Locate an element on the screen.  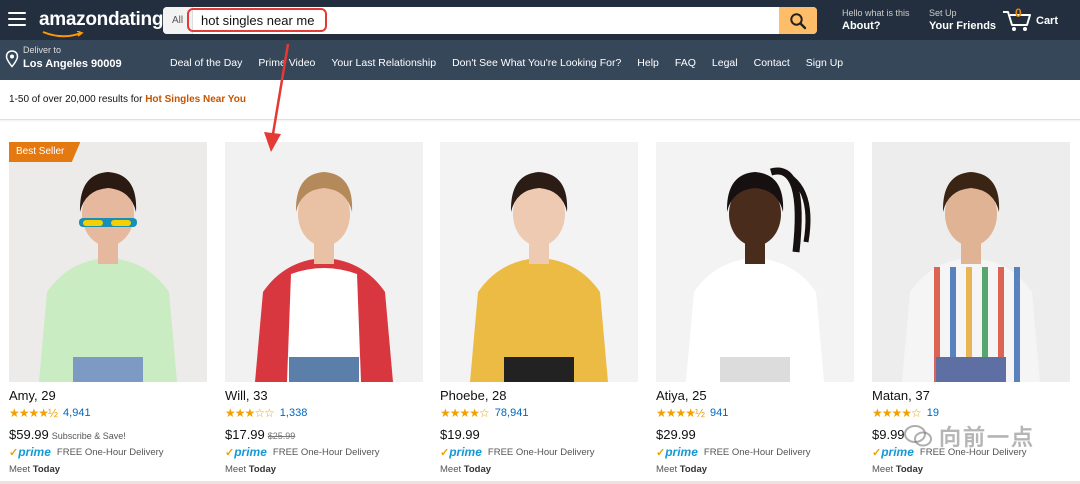
product-price-row: $29.99 is located at coordinates (676, 434).